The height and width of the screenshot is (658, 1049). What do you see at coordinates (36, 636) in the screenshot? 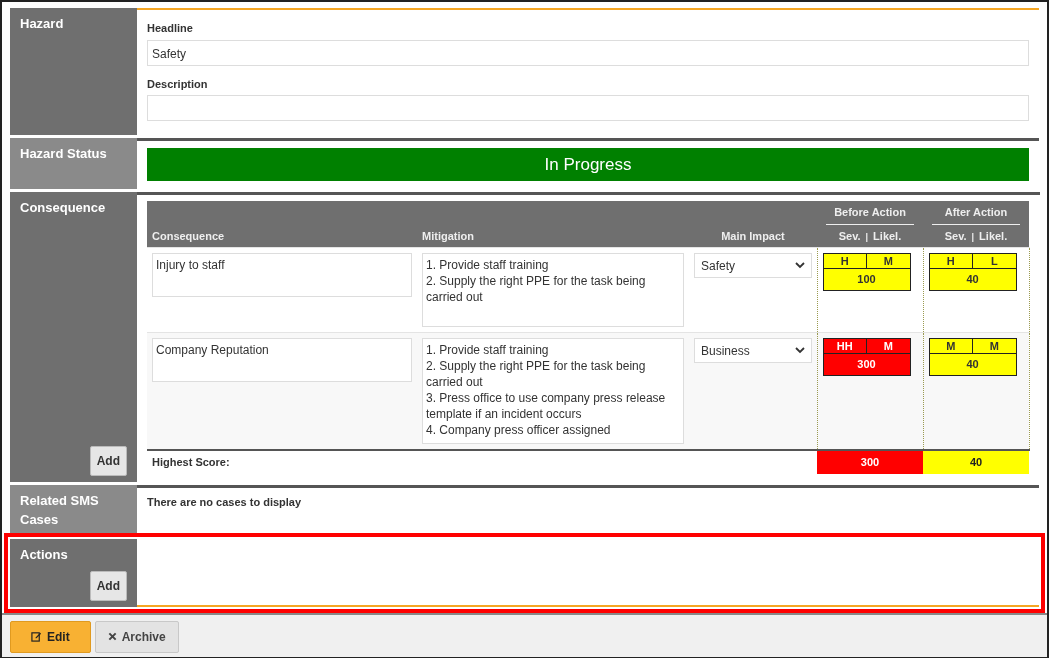
I see `edit-icon` at bounding box center [36, 636].